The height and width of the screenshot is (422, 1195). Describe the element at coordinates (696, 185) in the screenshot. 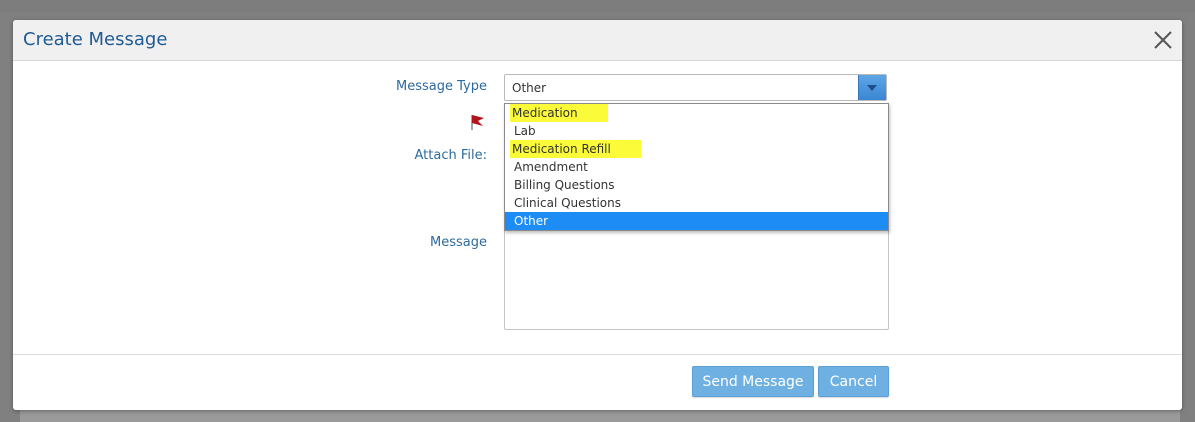

I see `dropdown-option-billing-questions: Billing Questions` at that location.